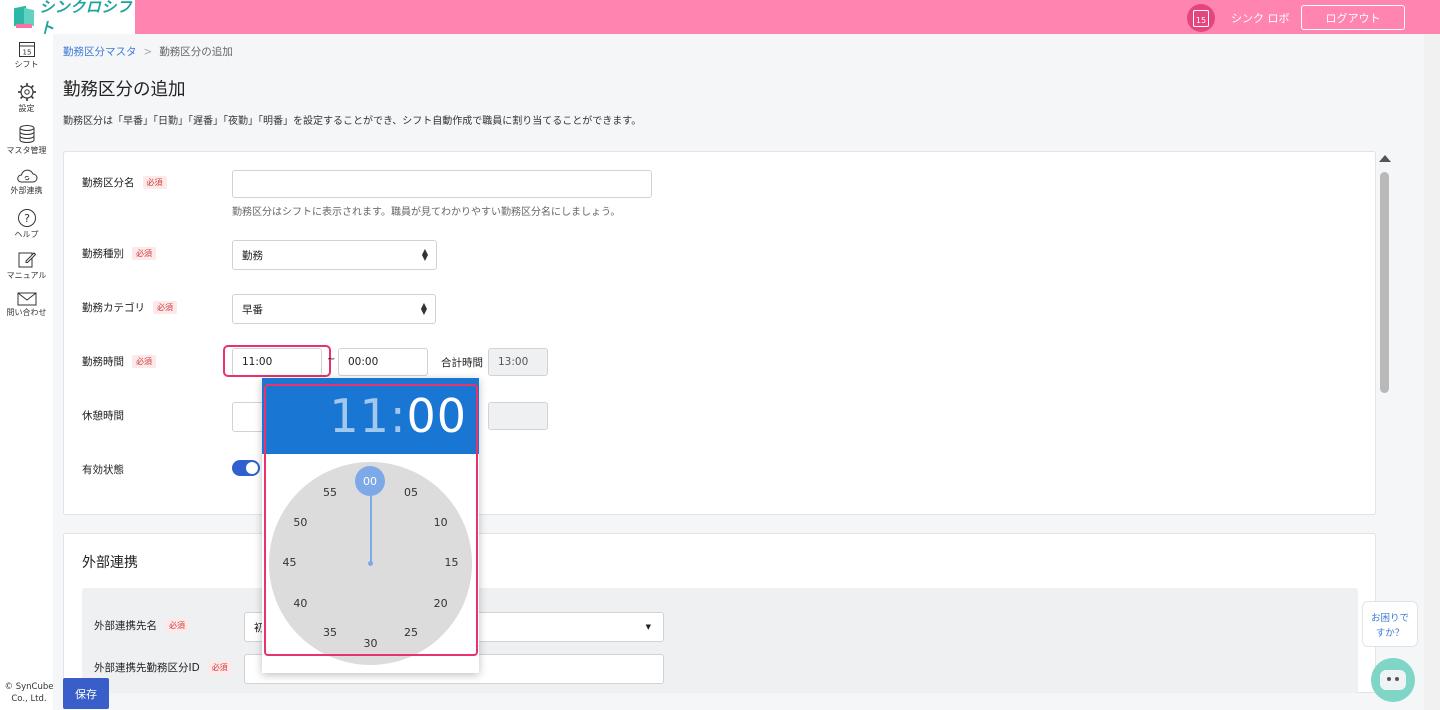 This screenshot has height=710, width=1440. Describe the element at coordinates (103, 416) in the screenshot. I see `break-label: 休憩時間` at that location.